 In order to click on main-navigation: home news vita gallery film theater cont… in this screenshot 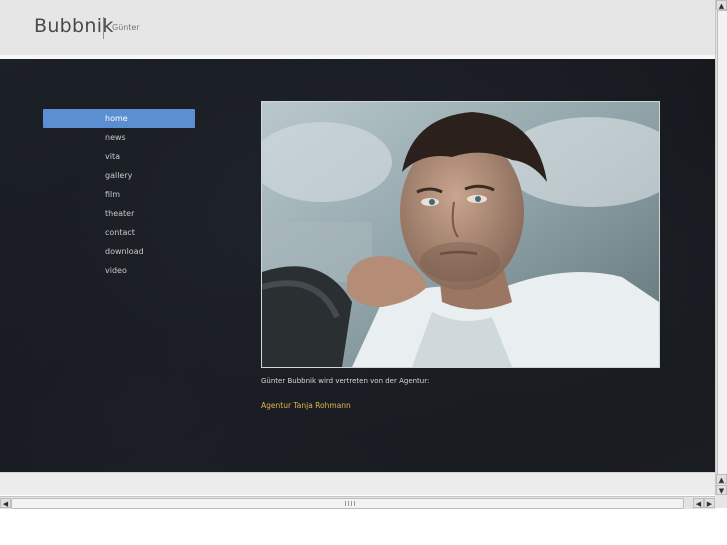, I will do `click(119, 194)`.